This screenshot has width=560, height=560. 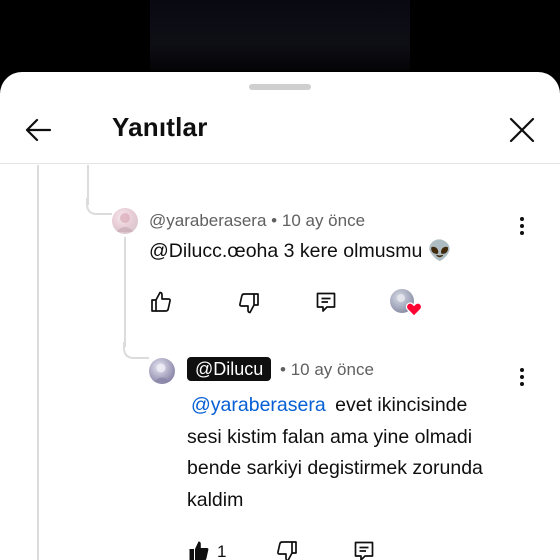 I want to click on comment-body: @Dilucc.œoha 3 kere olmusmu, so click(x=286, y=251).